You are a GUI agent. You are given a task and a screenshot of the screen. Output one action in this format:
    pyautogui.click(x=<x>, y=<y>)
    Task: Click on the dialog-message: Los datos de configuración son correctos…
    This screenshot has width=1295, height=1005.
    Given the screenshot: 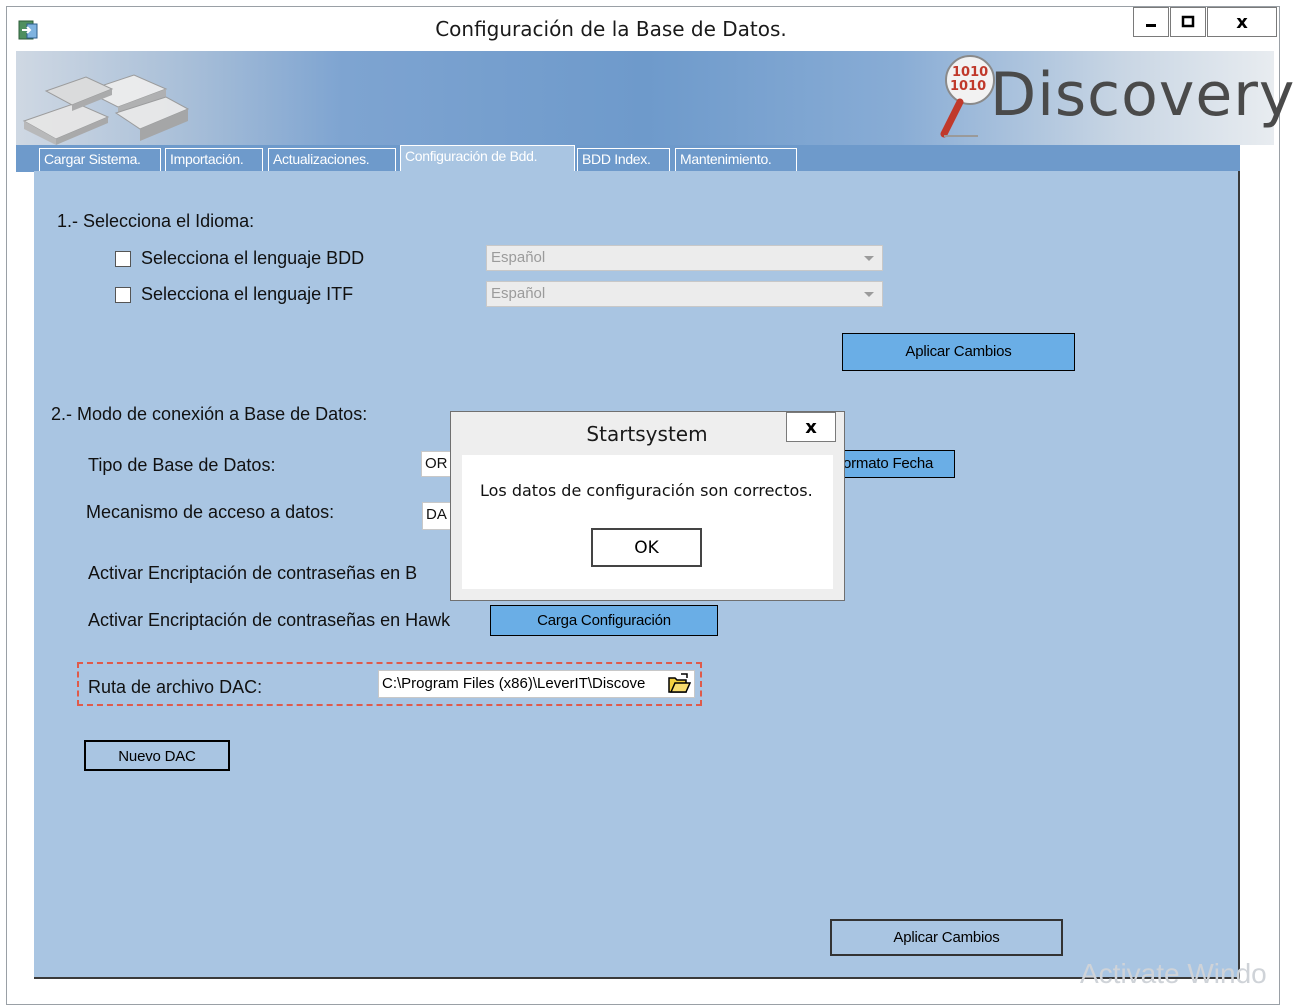 What is the action you would take?
    pyautogui.click(x=646, y=490)
    